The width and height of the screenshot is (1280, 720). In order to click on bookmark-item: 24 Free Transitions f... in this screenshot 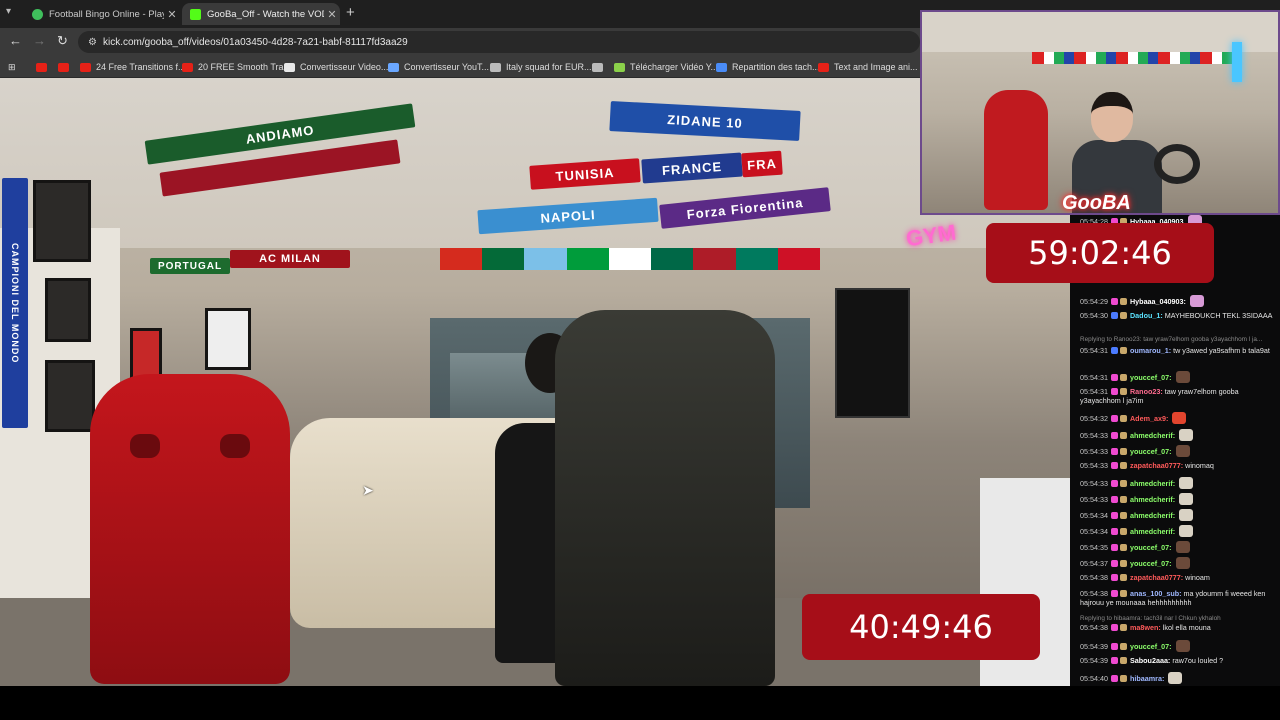, I will do `click(133, 67)`.